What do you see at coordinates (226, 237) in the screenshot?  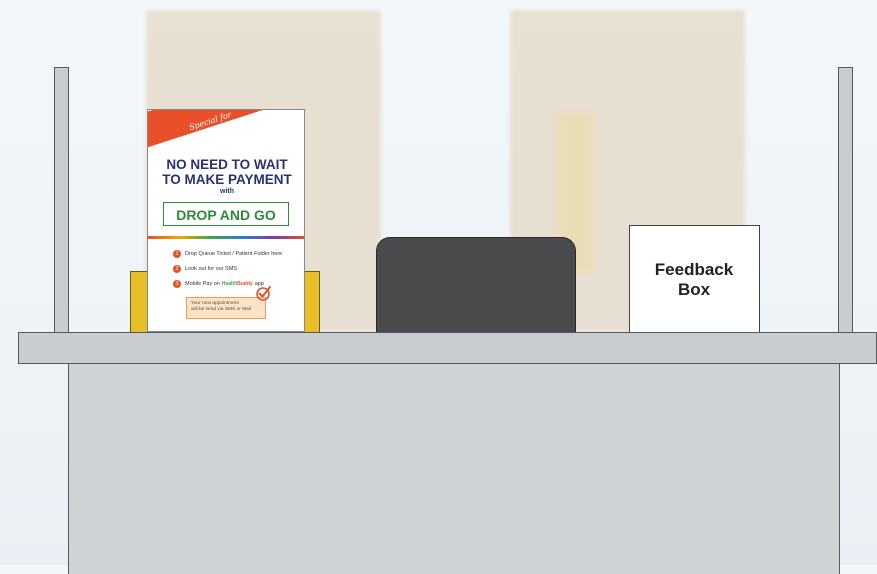 I see `flyer-divider` at bounding box center [226, 237].